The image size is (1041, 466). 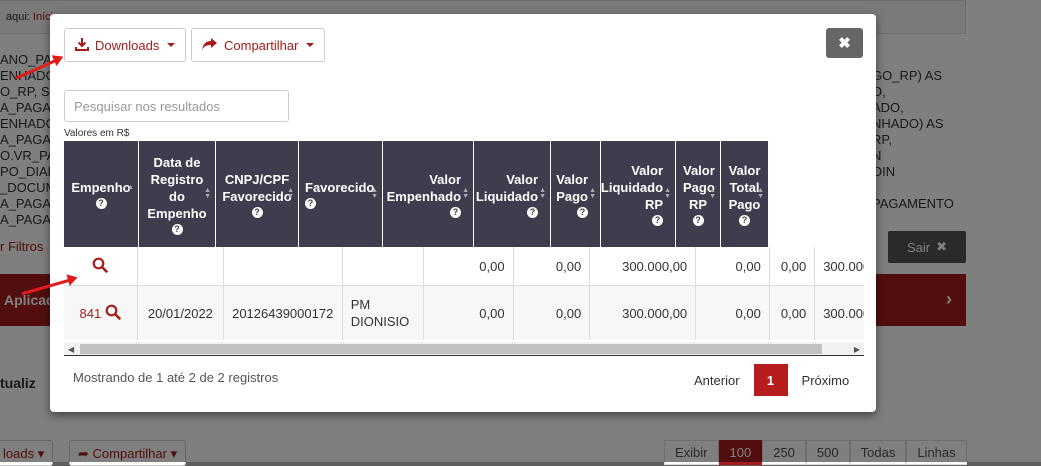 I want to click on scroll-left-icon: ◀, so click(x=71, y=349).